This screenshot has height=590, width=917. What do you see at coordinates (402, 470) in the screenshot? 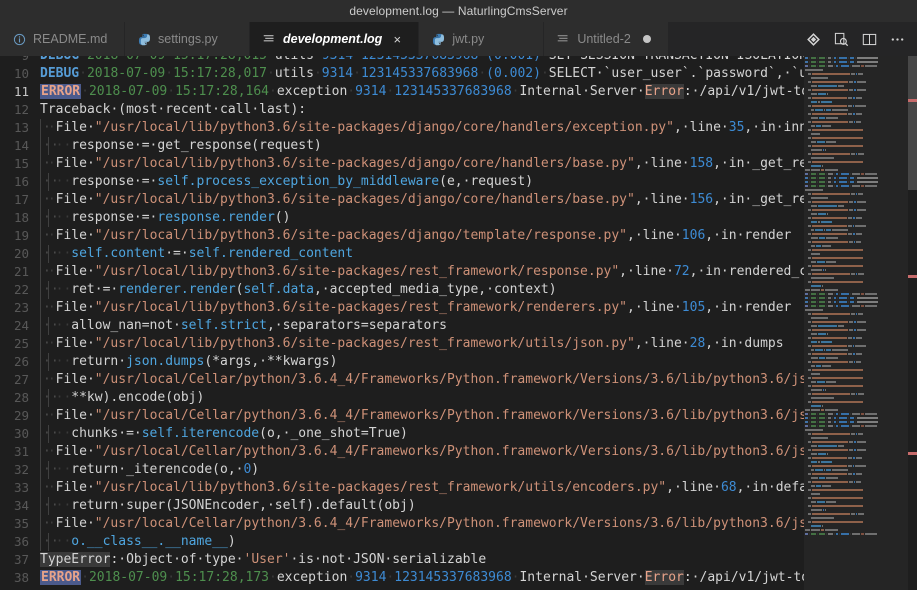
I see `code-line: 32 · · ··return·_iterencode(o,·0)` at bounding box center [402, 470].